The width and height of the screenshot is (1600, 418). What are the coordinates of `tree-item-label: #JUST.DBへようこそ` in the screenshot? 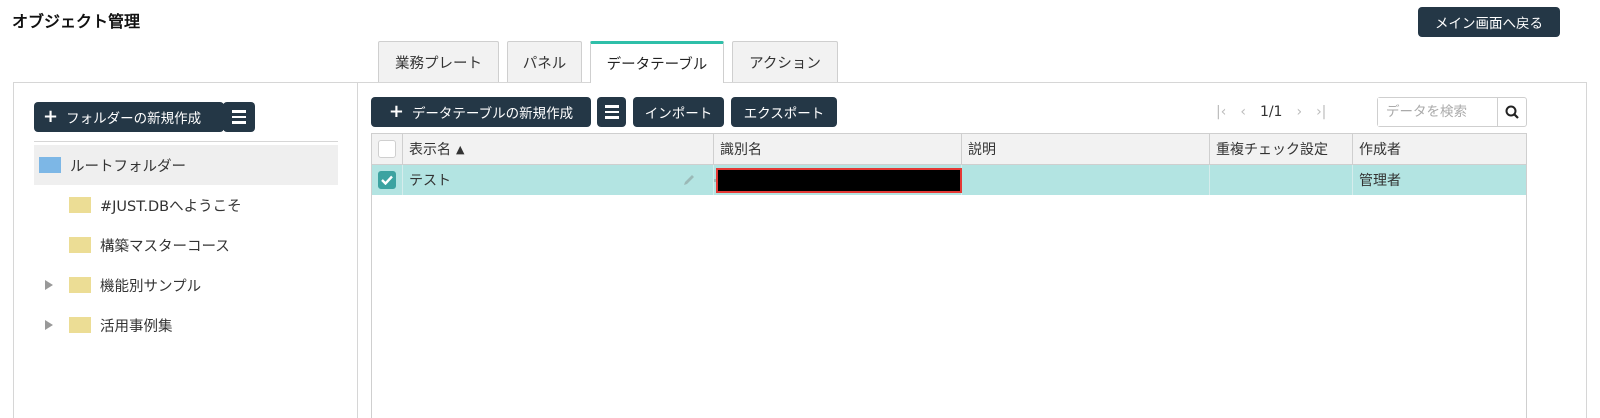 It's located at (171, 206).